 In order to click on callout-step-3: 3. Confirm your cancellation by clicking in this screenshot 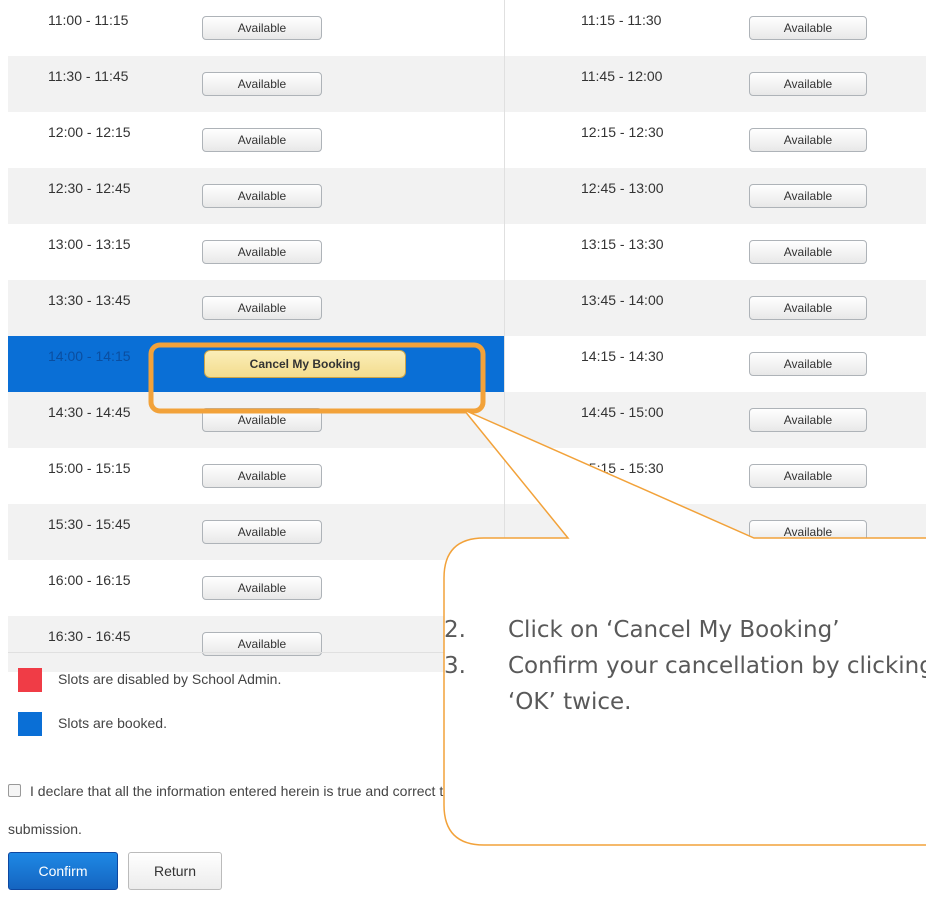, I will do `click(685, 666)`.